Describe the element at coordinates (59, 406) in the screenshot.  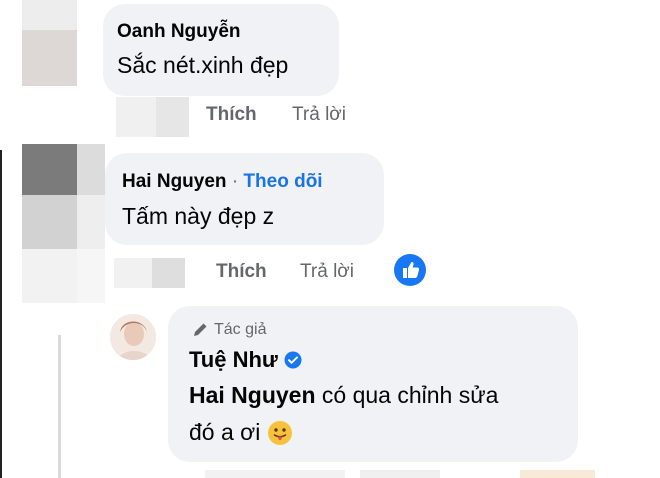
I see `reply-thread-line` at that location.